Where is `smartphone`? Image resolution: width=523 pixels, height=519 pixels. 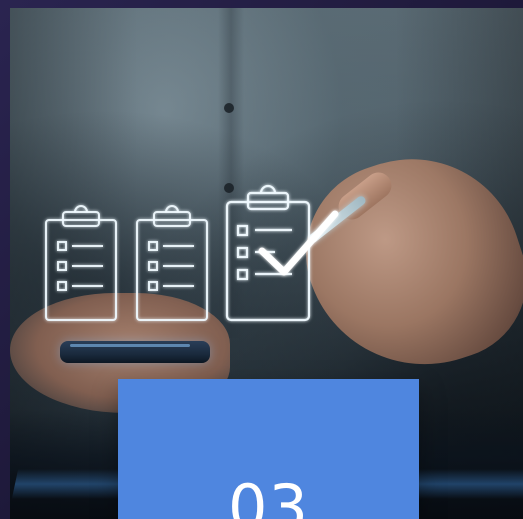 smartphone is located at coordinates (135, 352).